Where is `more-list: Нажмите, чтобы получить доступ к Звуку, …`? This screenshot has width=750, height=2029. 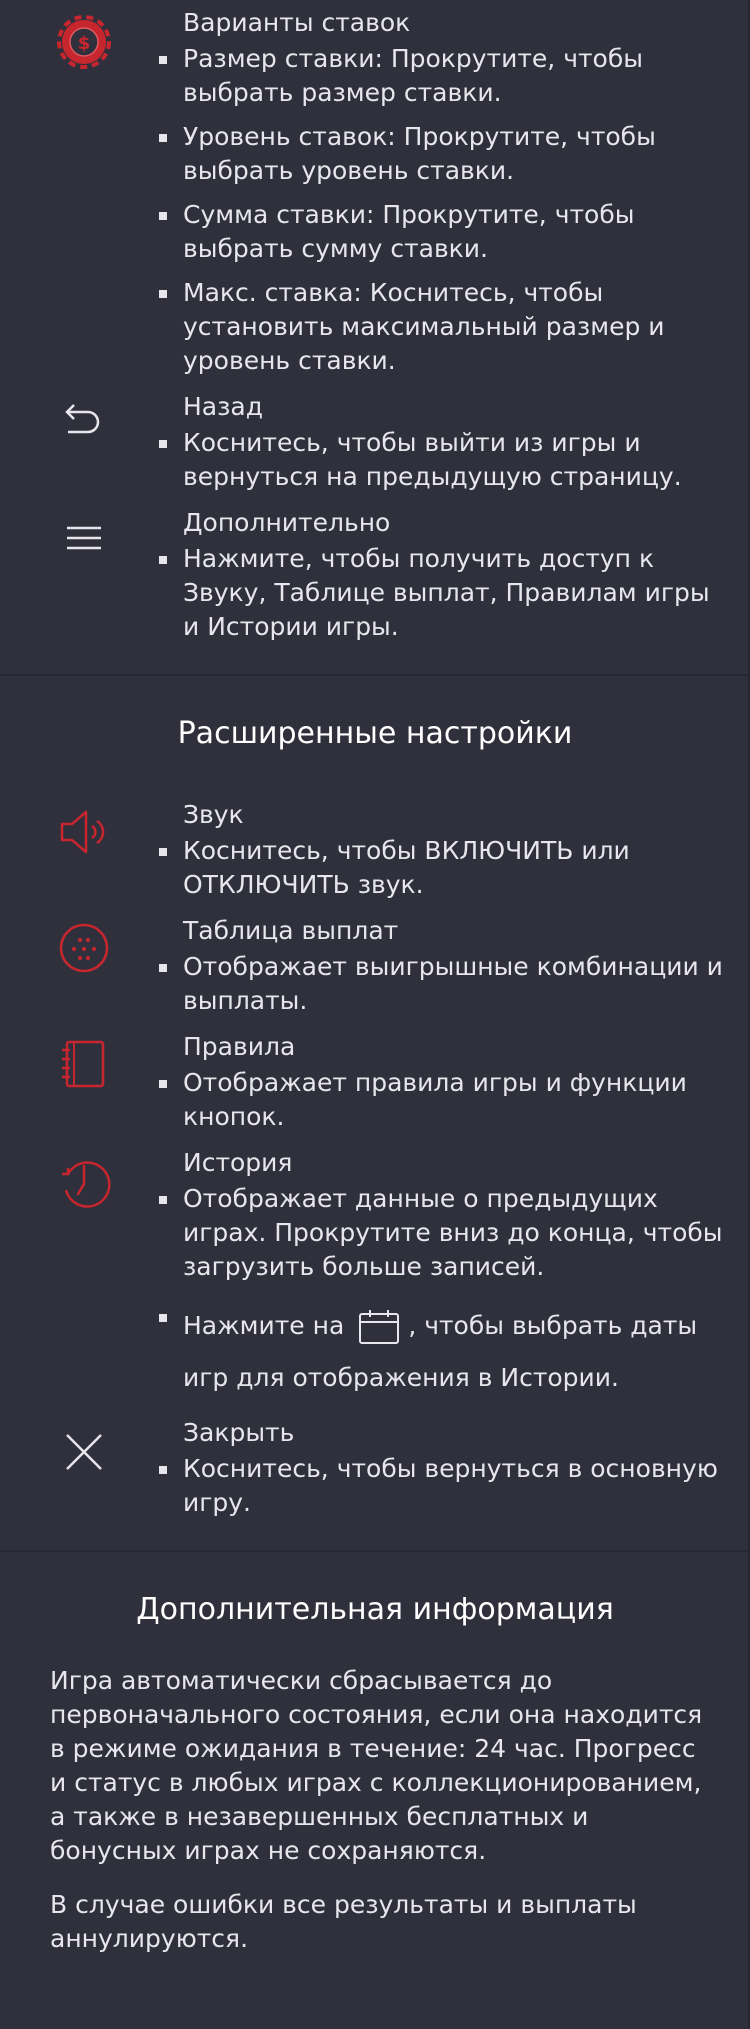 more-list: Нажмите, чтобы получить доступ к Звуку, … is located at coordinates (444, 593).